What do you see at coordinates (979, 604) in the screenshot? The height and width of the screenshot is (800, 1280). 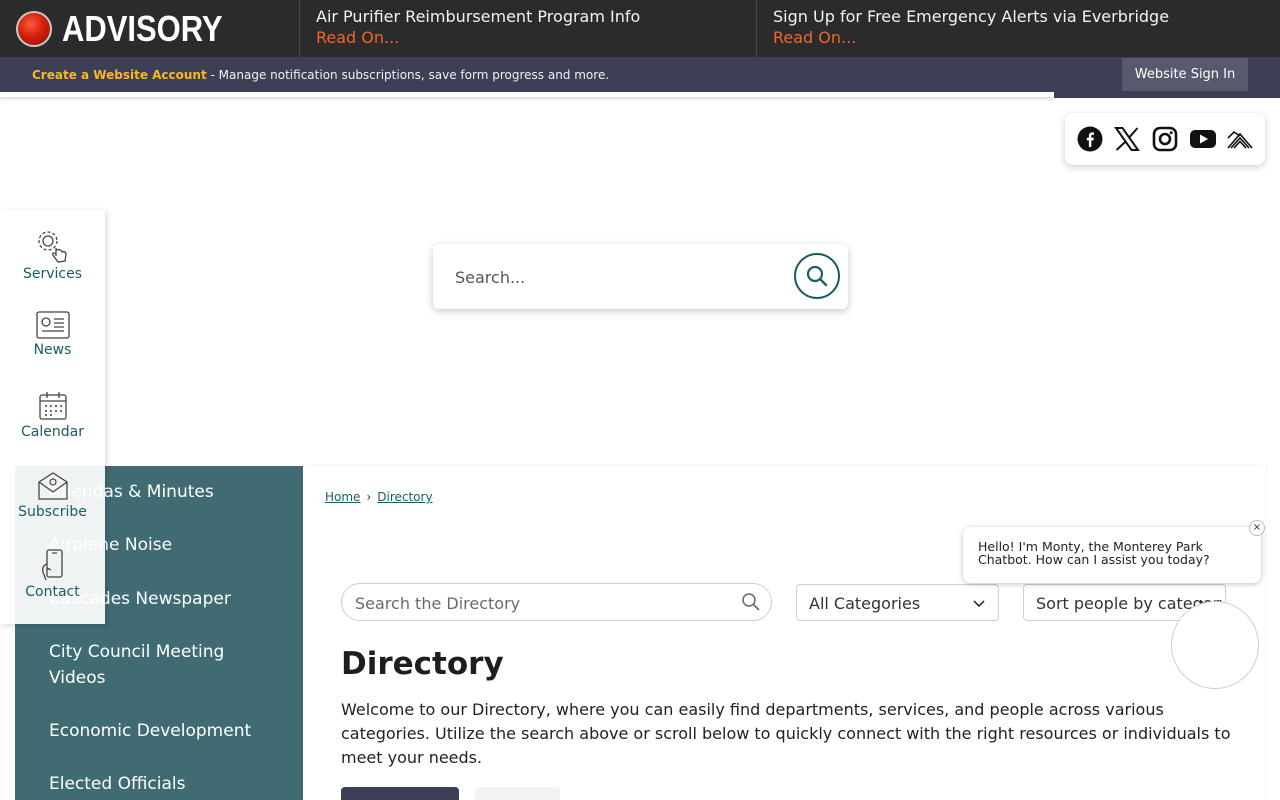 I see `chevron-down-icon` at bounding box center [979, 604].